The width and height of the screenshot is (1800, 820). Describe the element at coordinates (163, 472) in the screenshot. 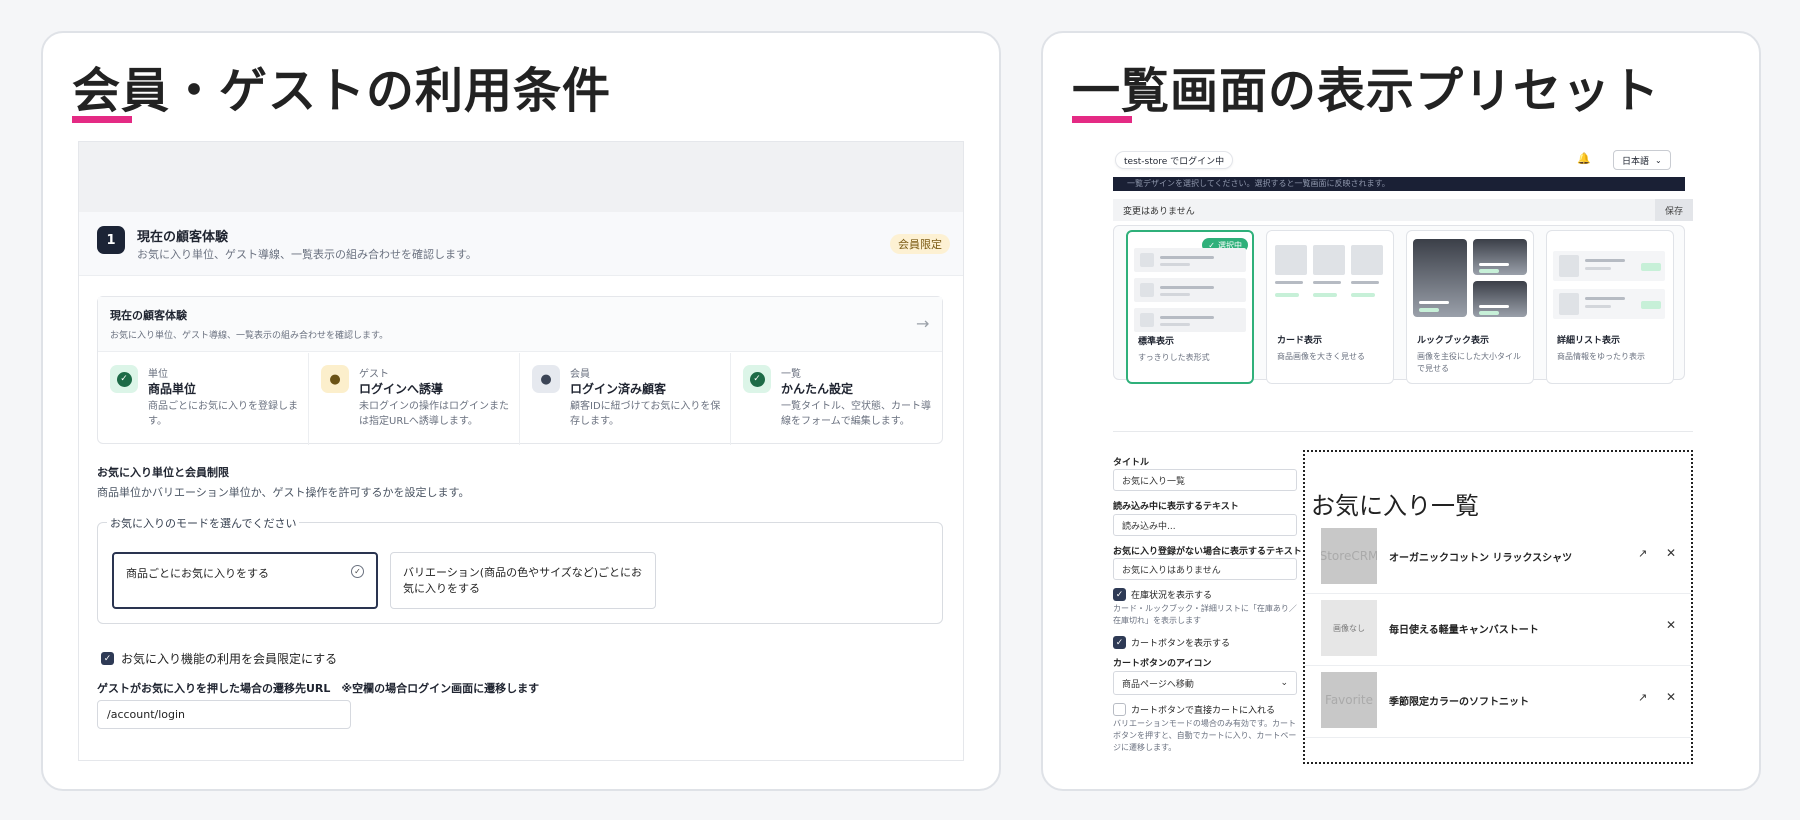

I see `fav-section-title: お気に入り単位と会員制限` at that location.